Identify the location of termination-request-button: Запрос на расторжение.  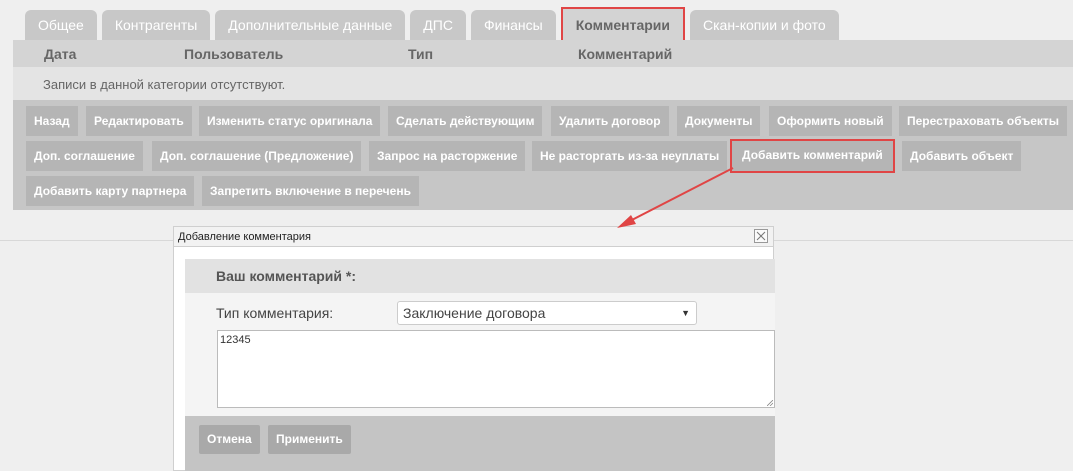
(447, 156).